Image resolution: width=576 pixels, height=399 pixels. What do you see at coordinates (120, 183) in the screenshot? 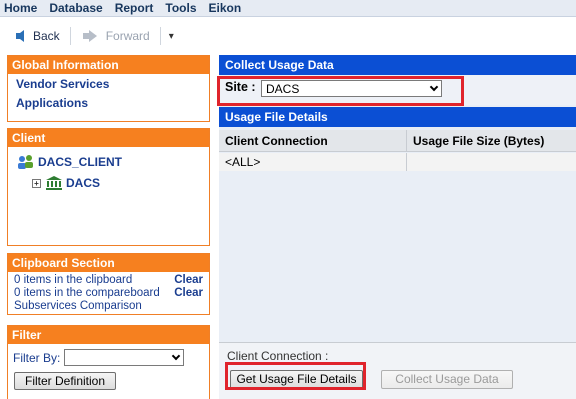
I see `tree-item-dacs: + DACS` at bounding box center [120, 183].